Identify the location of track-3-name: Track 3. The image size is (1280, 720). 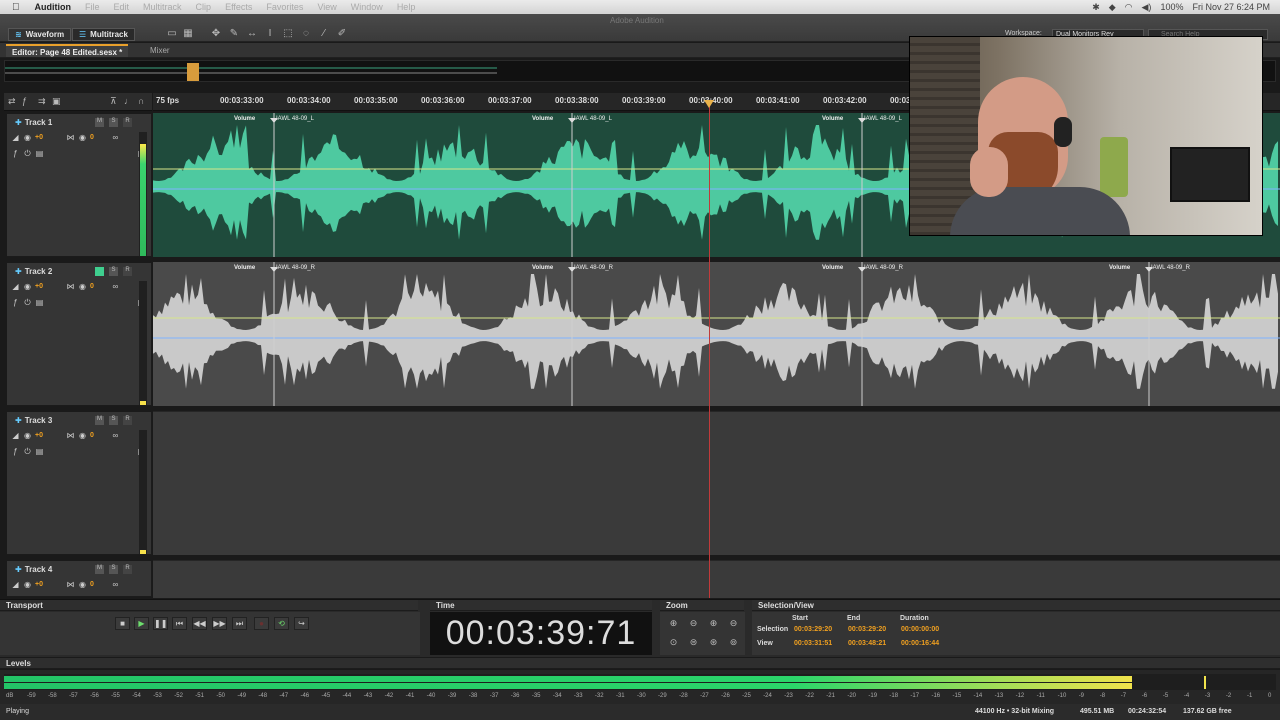
(39, 420).